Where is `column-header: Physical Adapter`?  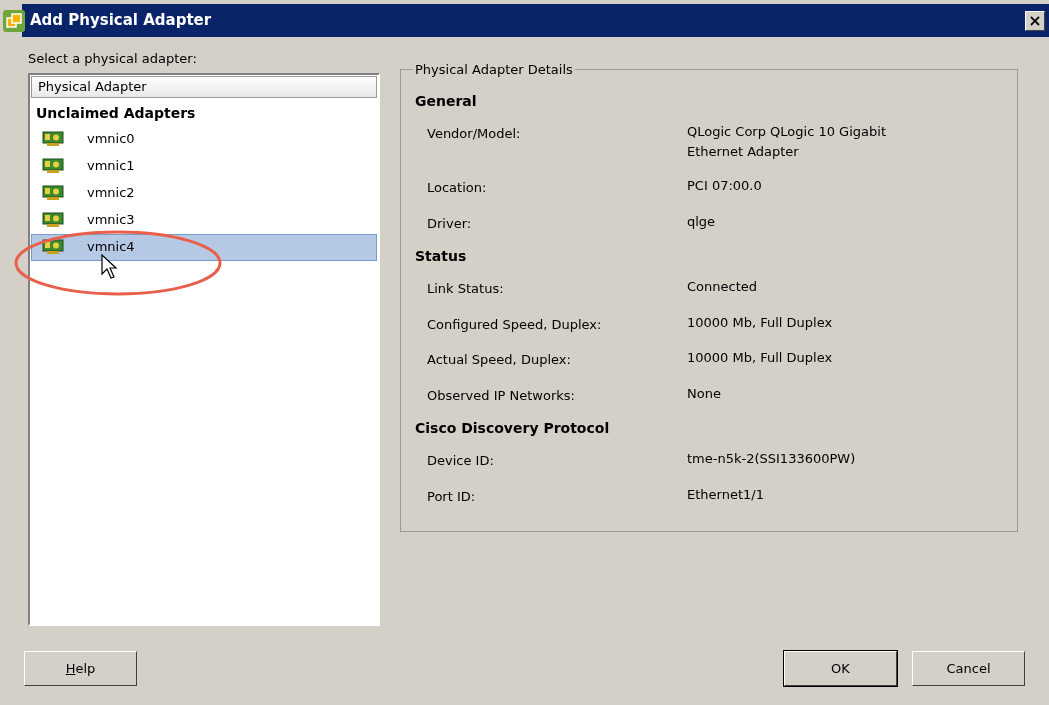 column-header: Physical Adapter is located at coordinates (204, 86).